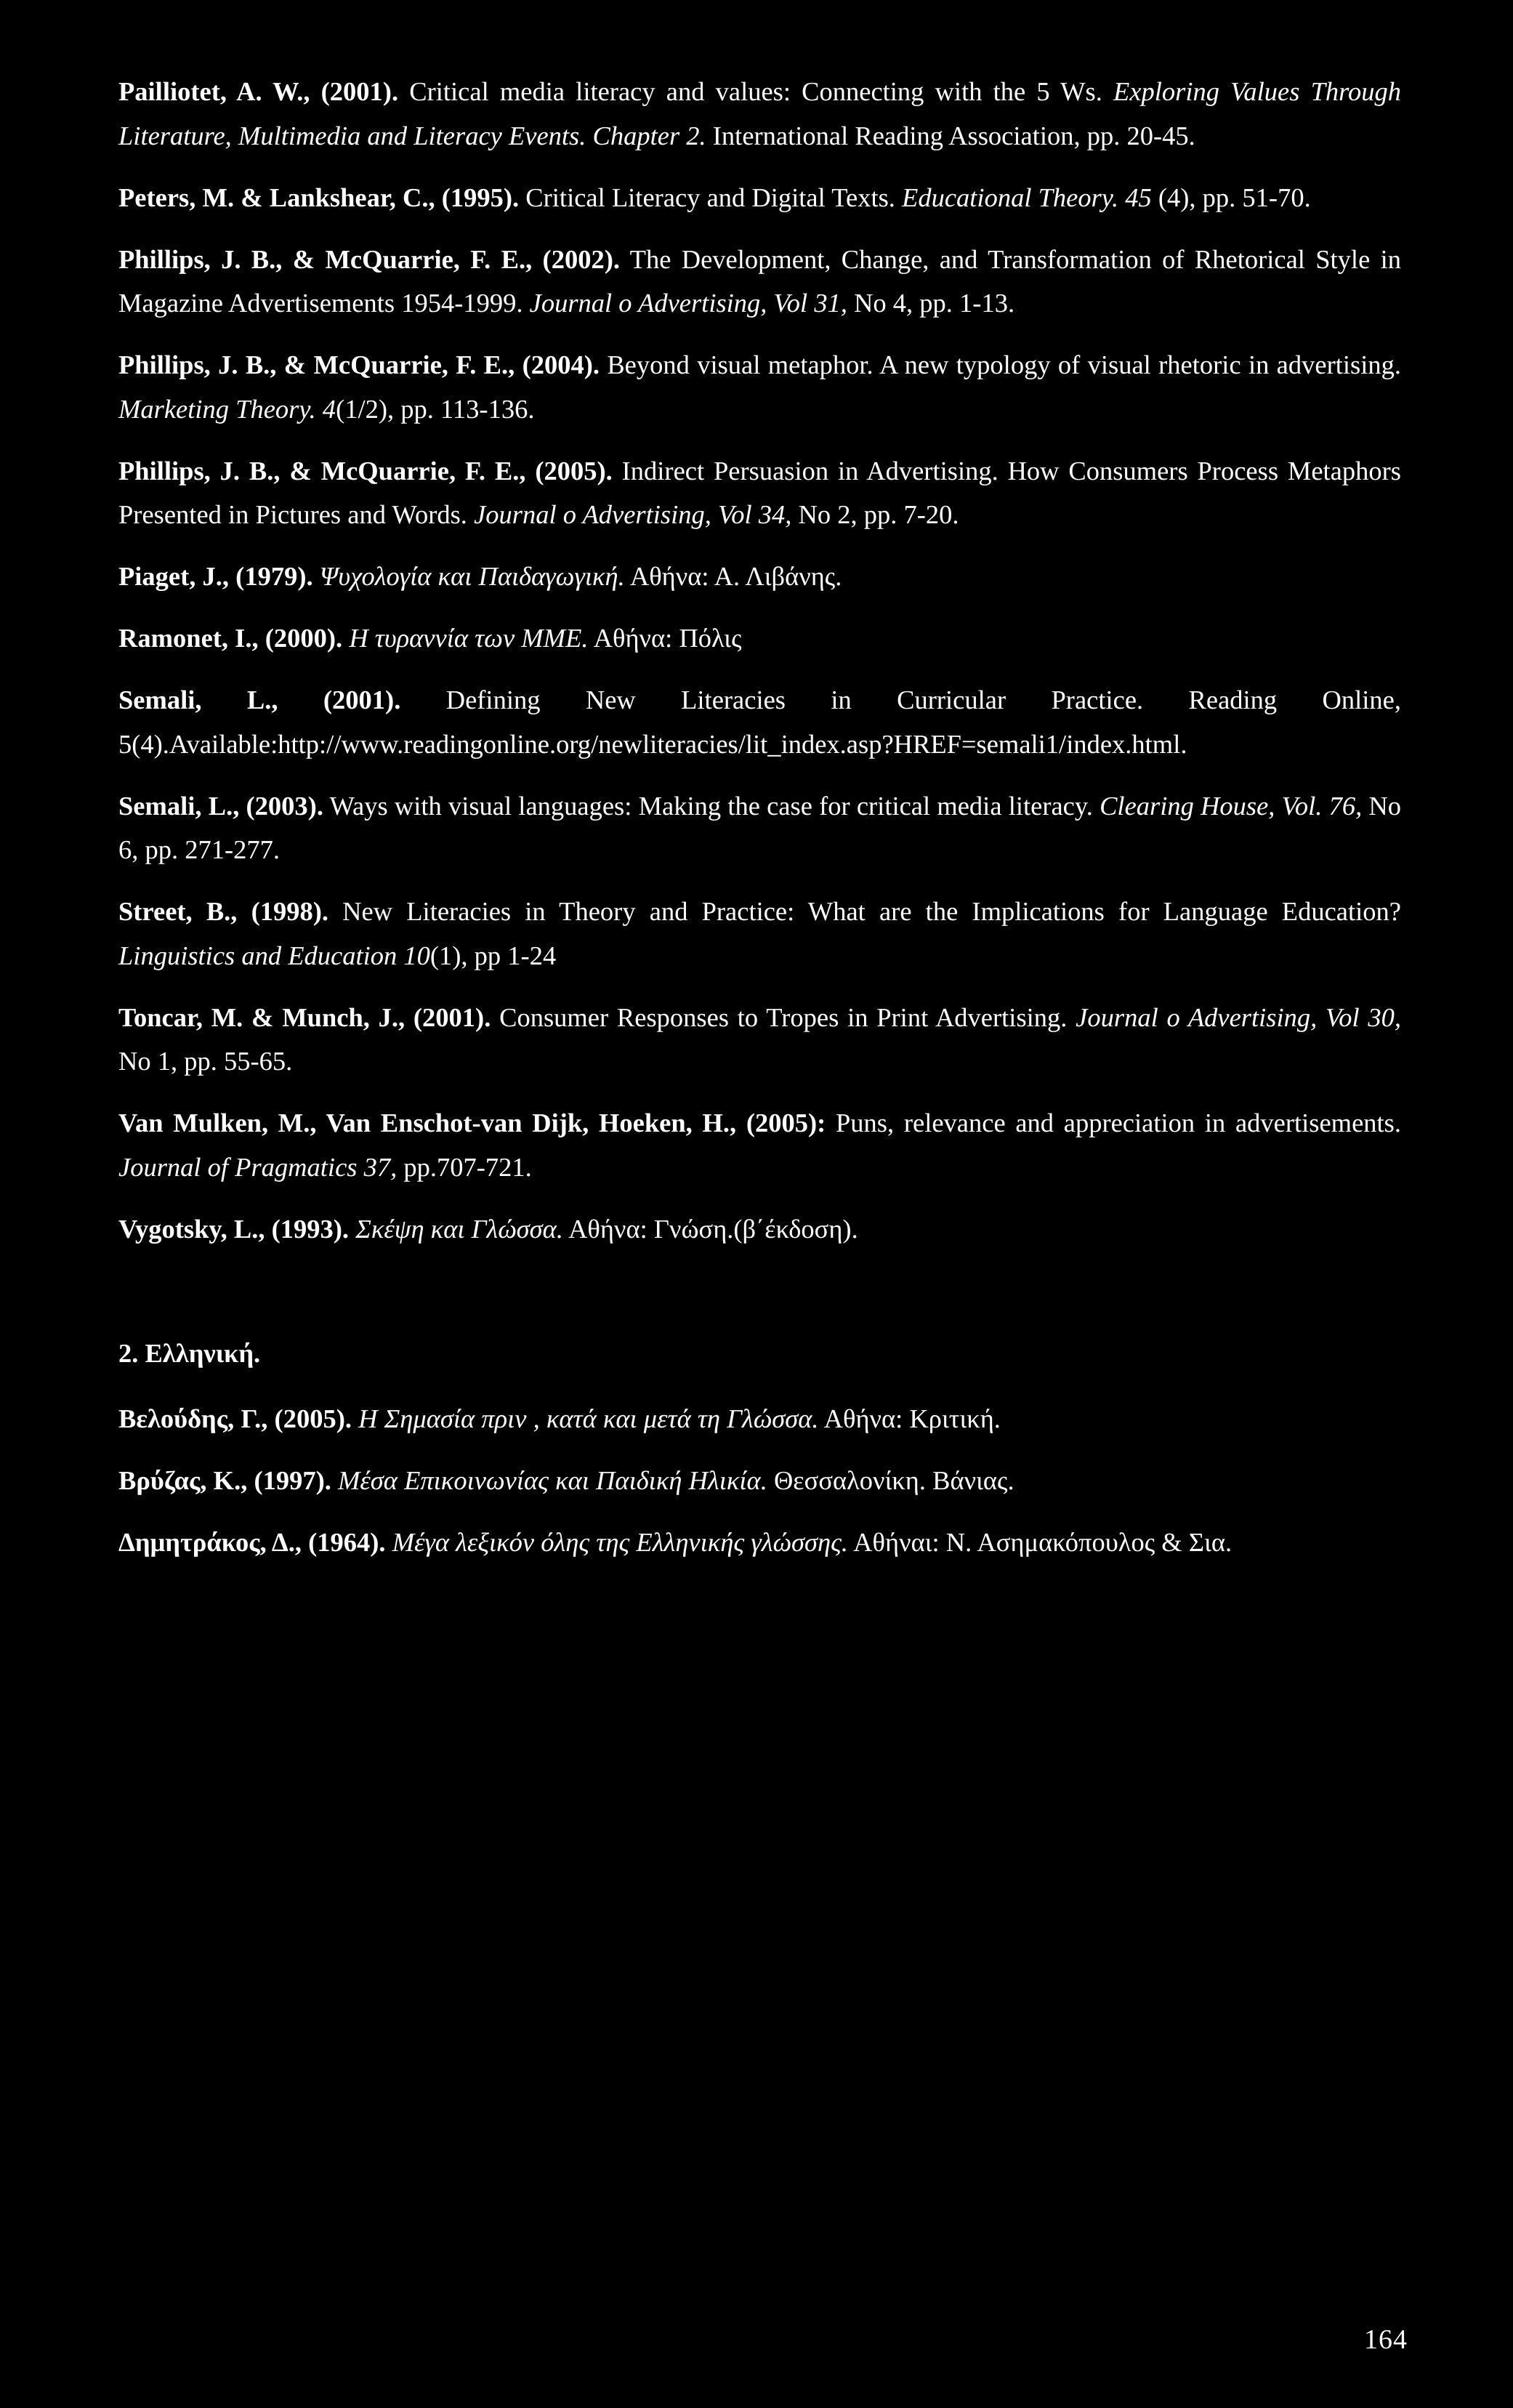 Image resolution: width=1513 pixels, height=2408 pixels. What do you see at coordinates (553, 1480) in the screenshot?
I see `reference-title: Μέσα Επικοινωνίας και Παιδική Ηλικία.` at bounding box center [553, 1480].